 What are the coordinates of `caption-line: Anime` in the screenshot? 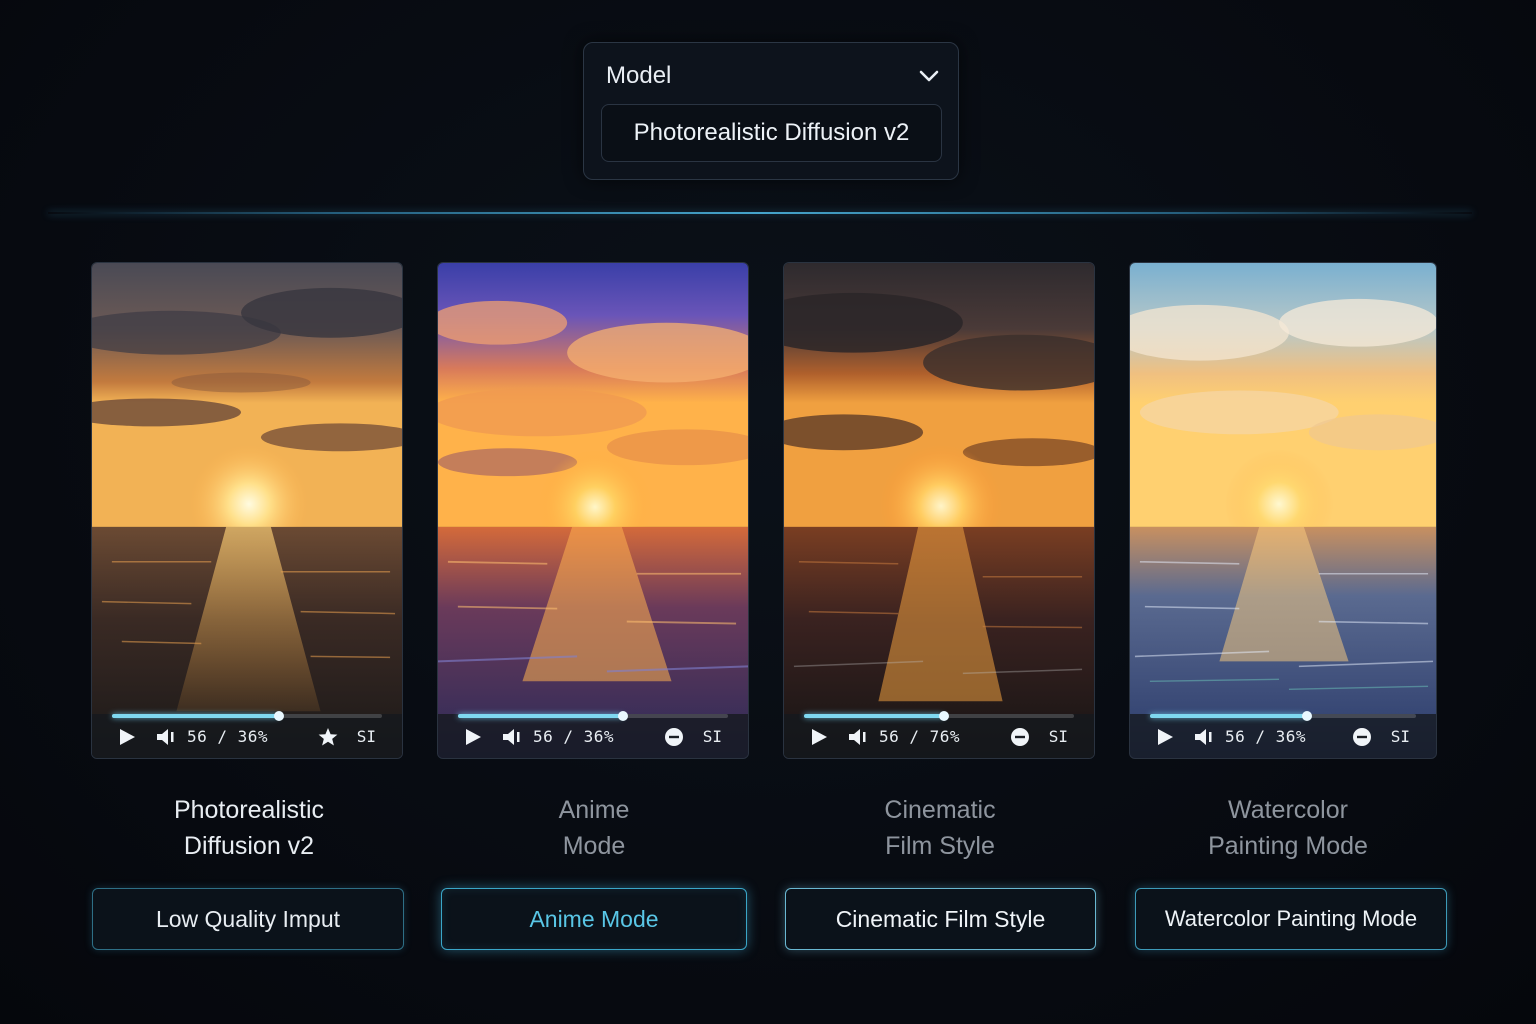 It's located at (594, 810).